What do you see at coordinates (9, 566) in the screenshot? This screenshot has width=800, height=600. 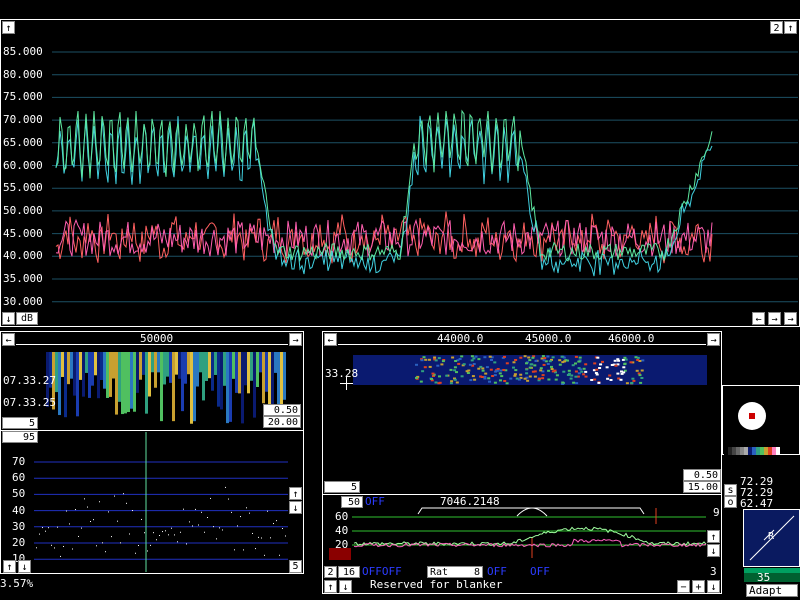 I see `left-graph-up-button: ↑` at bounding box center [9, 566].